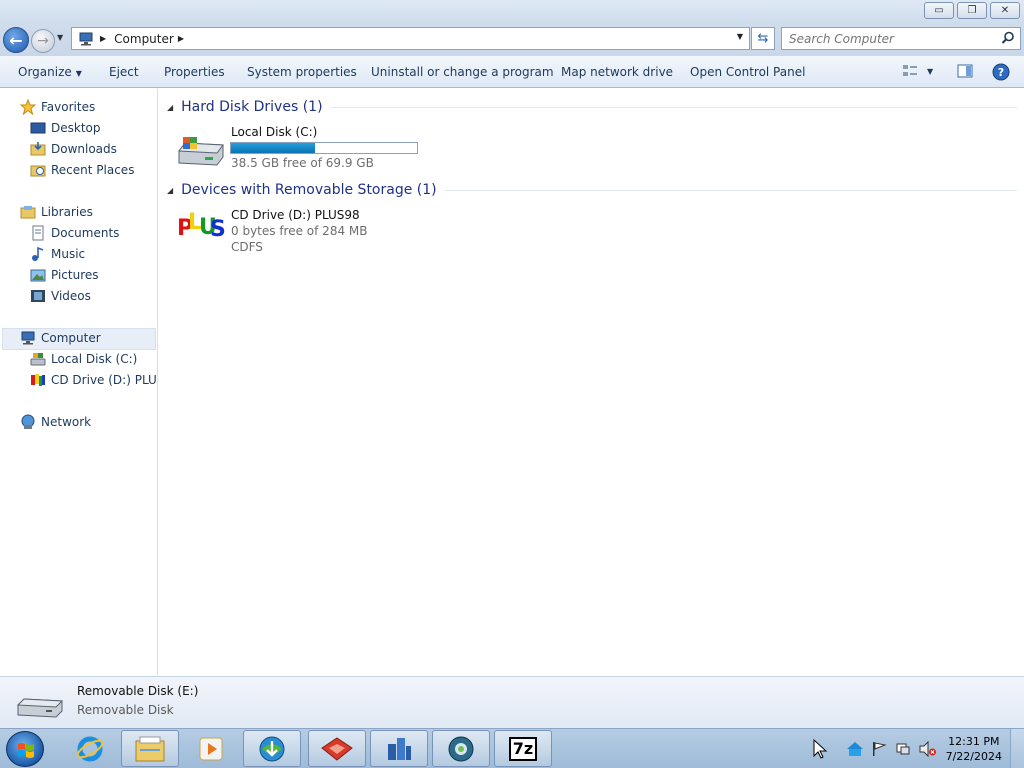 This screenshot has width=1024, height=768. What do you see at coordinates (903, 749) in the screenshot?
I see `network-connection-icon` at bounding box center [903, 749].